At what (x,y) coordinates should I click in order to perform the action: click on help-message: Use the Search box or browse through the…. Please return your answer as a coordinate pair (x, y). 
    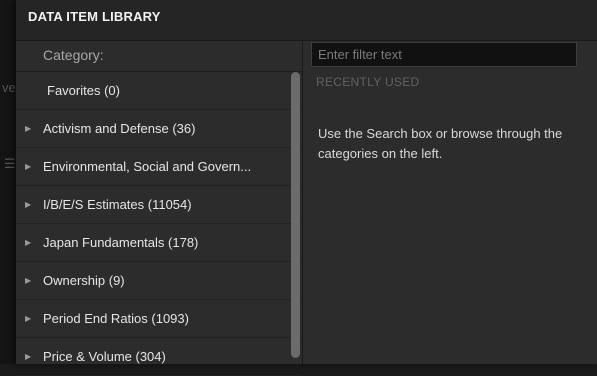
    Looking at the image, I should click on (440, 143).